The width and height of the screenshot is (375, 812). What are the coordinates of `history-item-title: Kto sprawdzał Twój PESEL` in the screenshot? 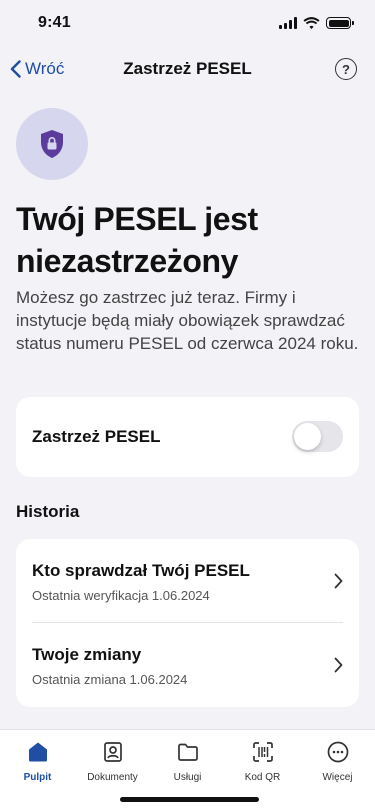 It's located at (141, 570).